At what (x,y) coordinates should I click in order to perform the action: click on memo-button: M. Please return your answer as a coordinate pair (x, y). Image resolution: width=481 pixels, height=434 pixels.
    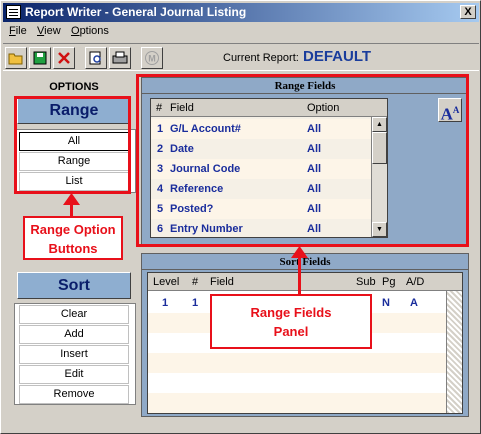
    Looking at the image, I should click on (152, 58).